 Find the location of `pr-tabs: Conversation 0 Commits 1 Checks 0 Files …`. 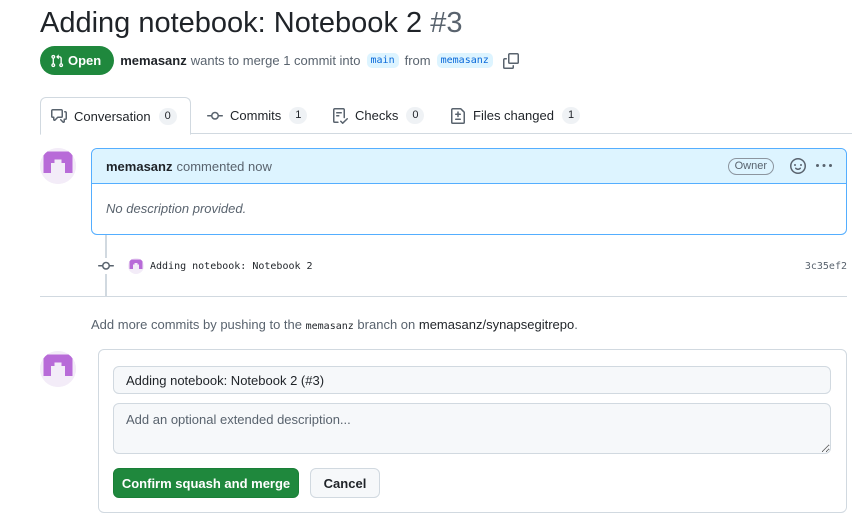

pr-tabs: Conversation 0 Commits 1 Checks 0 Files … is located at coordinates (446, 116).